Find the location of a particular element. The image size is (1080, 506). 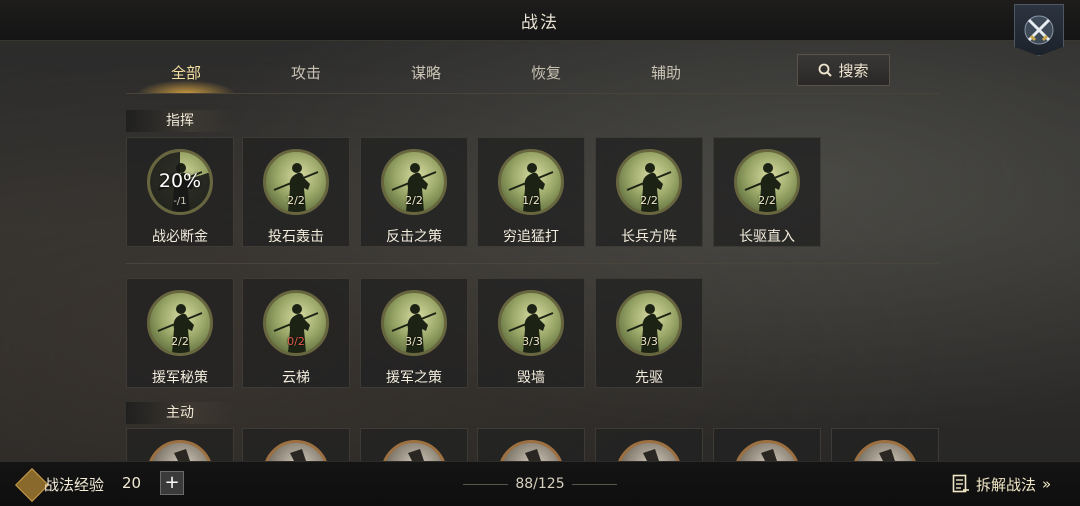

bottom-bar: 战法经验 20 + 88/125 拆解战法 » is located at coordinates (540, 483).